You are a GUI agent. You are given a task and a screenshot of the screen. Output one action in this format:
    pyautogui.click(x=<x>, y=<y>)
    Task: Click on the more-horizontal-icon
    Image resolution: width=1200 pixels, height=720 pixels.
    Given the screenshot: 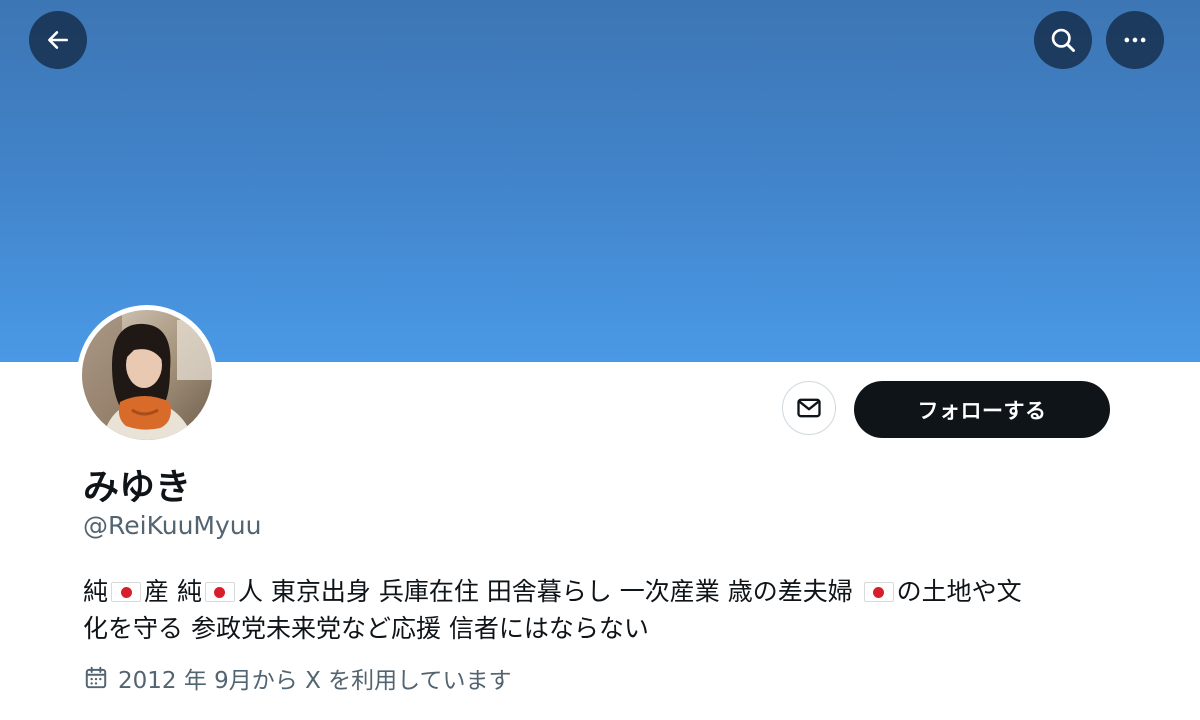 What is the action you would take?
    pyautogui.click(x=1135, y=40)
    